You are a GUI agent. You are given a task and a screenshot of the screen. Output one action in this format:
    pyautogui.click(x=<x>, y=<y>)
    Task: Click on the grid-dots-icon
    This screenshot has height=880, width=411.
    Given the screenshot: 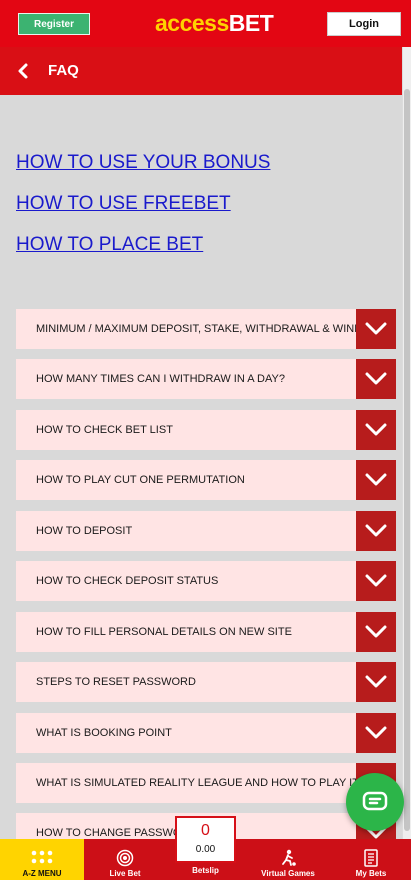 What is the action you would take?
    pyautogui.click(x=42, y=857)
    